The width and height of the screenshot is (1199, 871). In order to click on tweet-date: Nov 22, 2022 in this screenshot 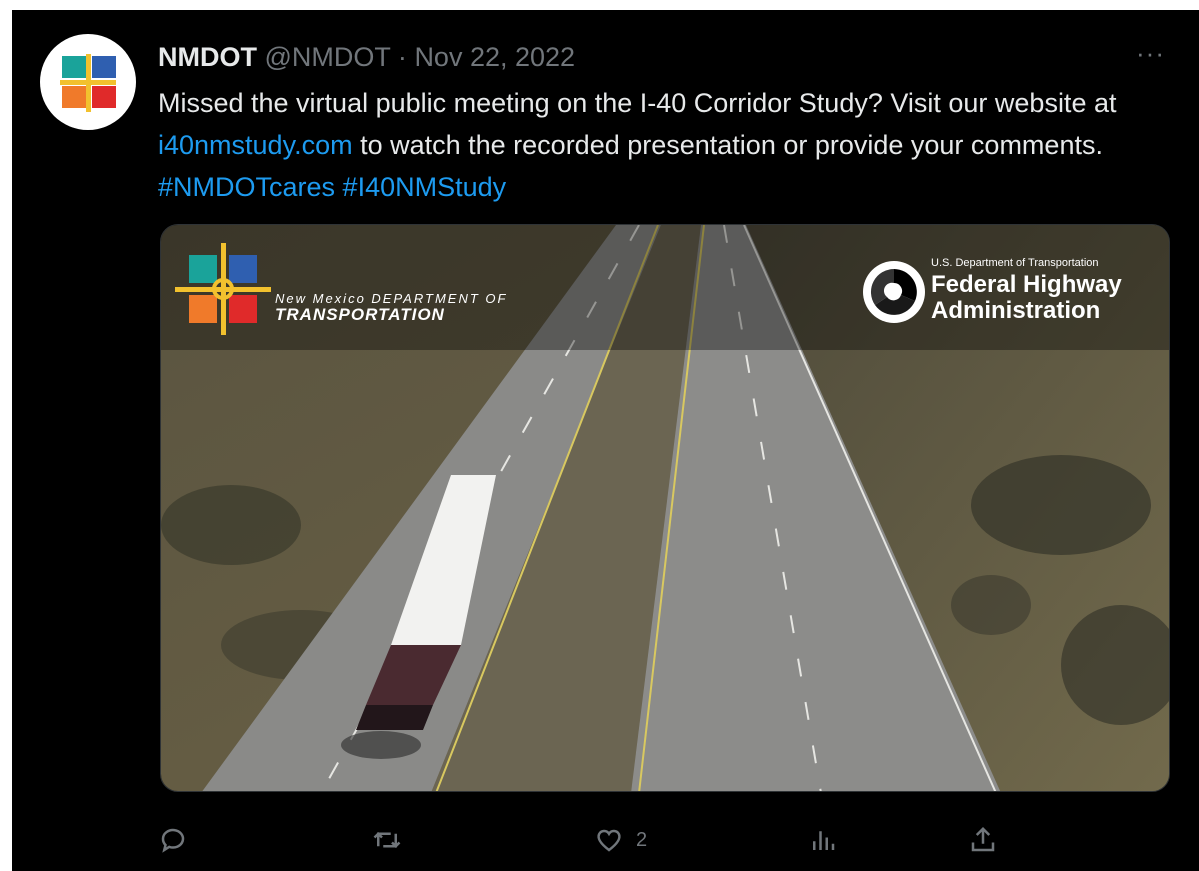, I will do `click(494, 57)`.